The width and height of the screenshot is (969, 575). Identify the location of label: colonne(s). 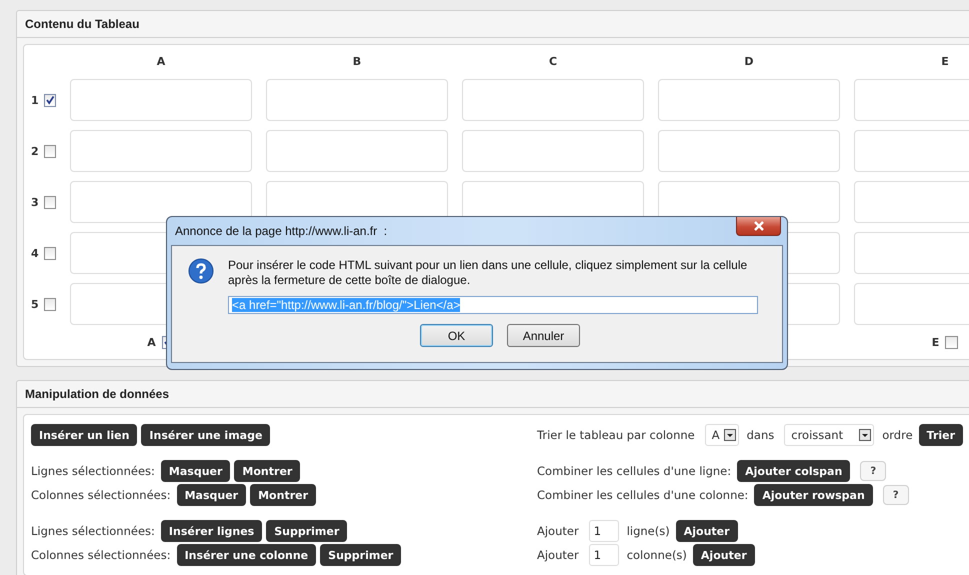
(656, 555).